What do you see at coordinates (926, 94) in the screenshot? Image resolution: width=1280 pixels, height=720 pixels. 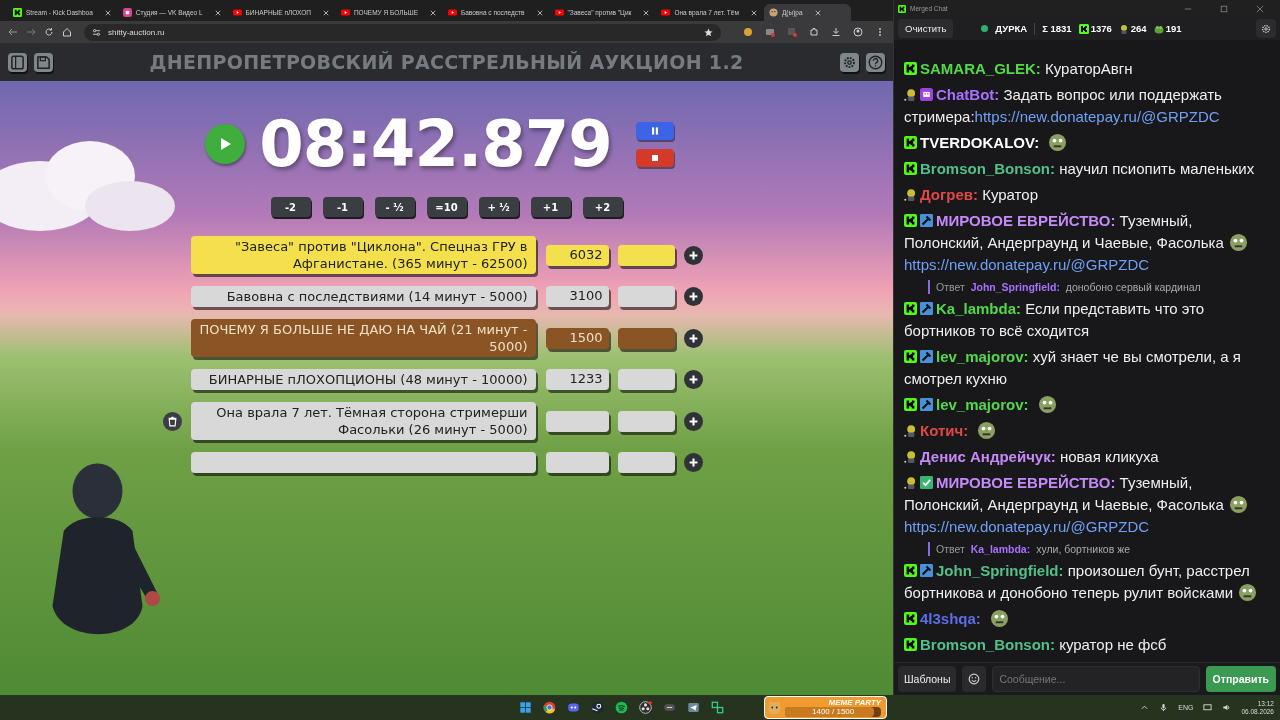 I see `robot-badge-icon` at bounding box center [926, 94].